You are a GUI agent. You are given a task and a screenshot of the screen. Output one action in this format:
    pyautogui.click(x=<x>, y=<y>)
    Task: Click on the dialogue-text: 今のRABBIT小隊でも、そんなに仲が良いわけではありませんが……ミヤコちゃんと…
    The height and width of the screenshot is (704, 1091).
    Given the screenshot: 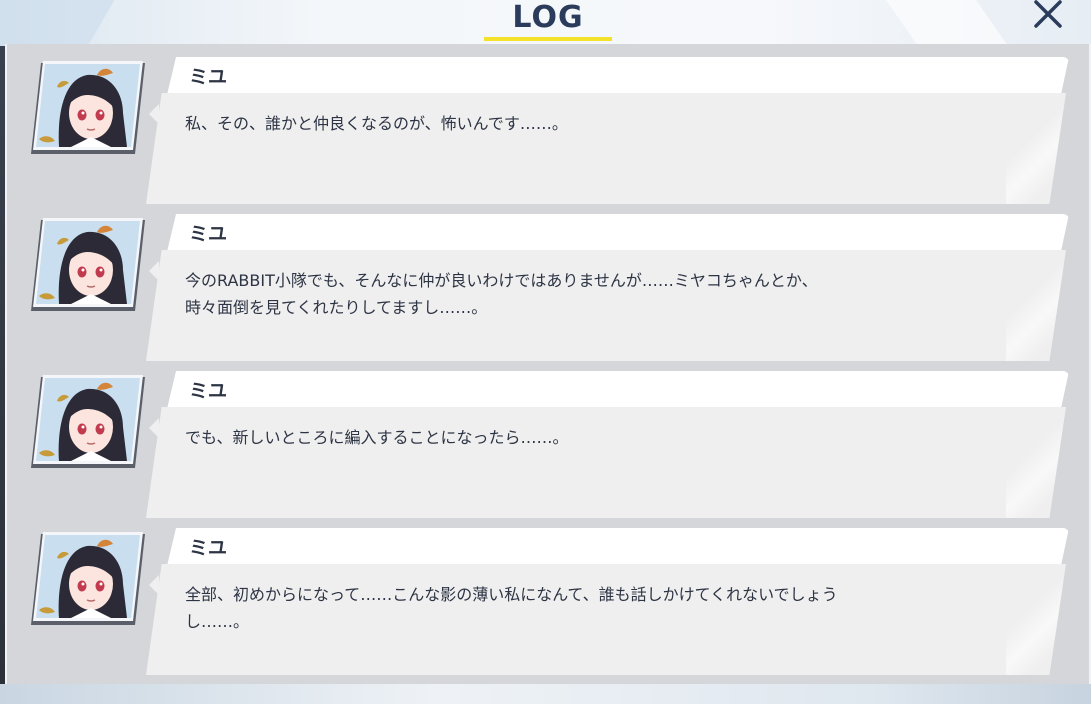 What is the action you would take?
    pyautogui.click(x=501, y=294)
    